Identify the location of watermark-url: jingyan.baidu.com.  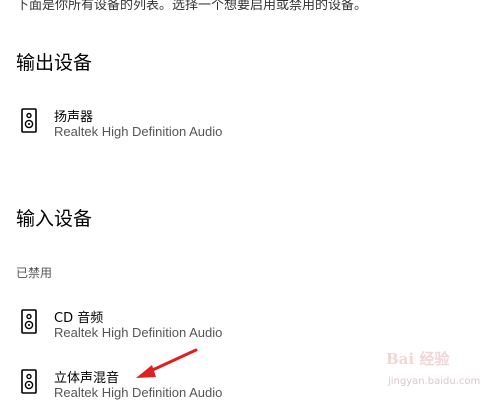
(434, 381).